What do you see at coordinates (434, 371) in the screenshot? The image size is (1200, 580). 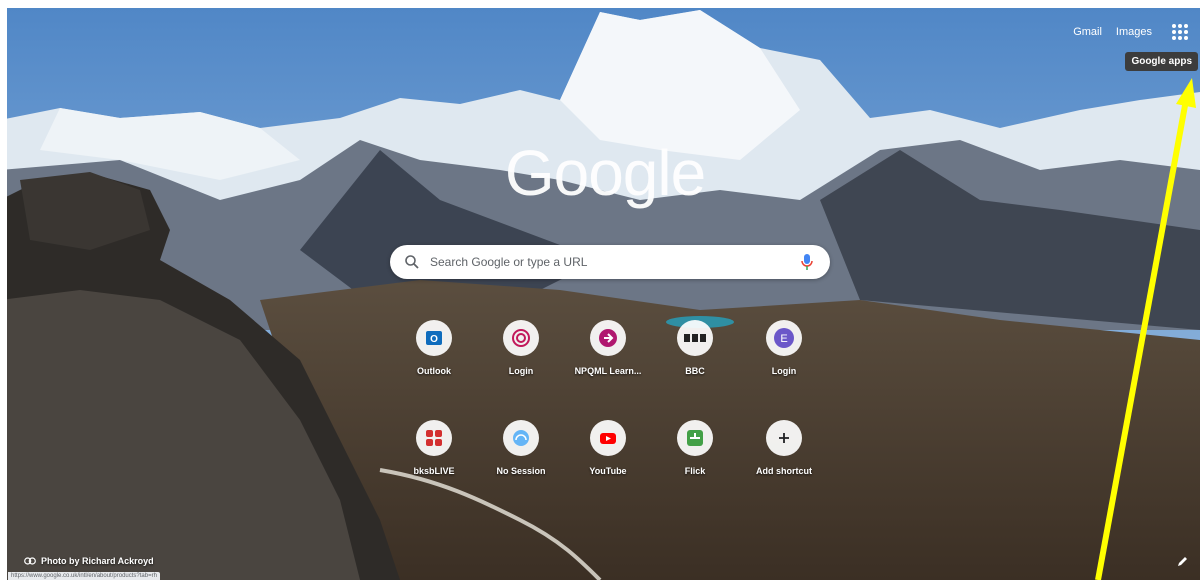 I see `shortcut-label: Outlook` at bounding box center [434, 371].